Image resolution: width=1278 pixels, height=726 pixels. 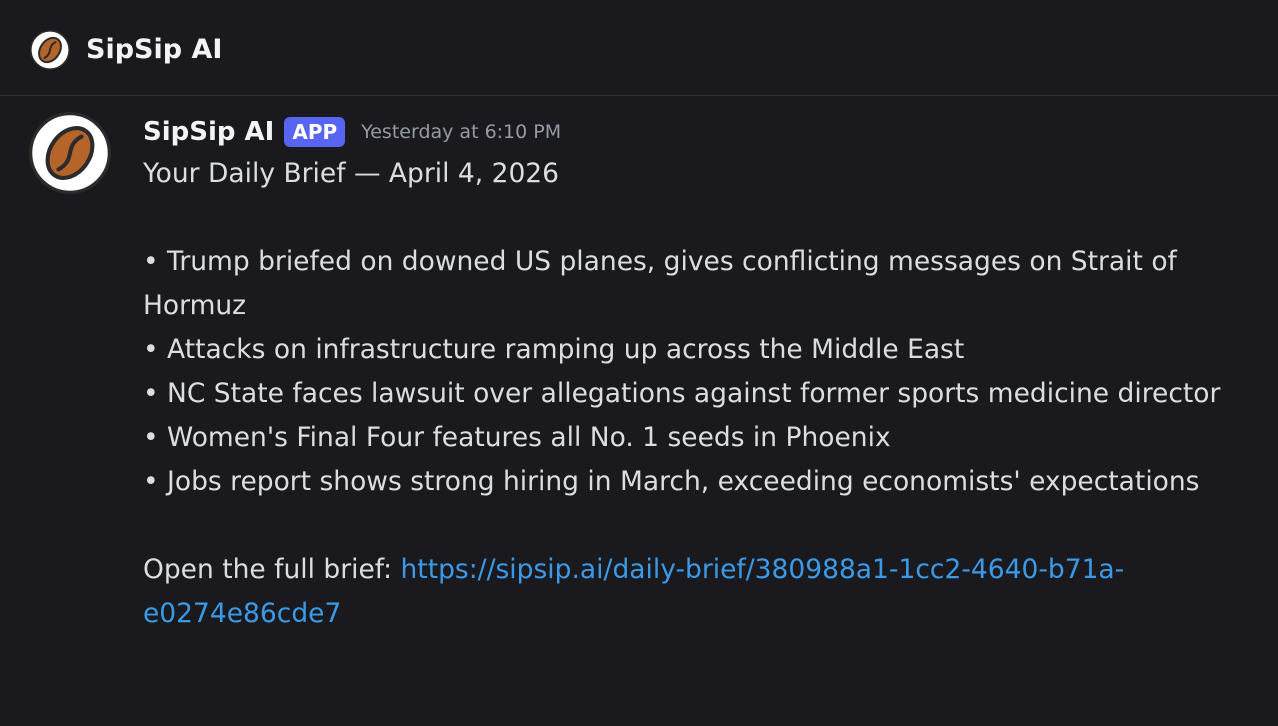 I want to click on channel-title: SipSip AI, so click(x=154, y=49).